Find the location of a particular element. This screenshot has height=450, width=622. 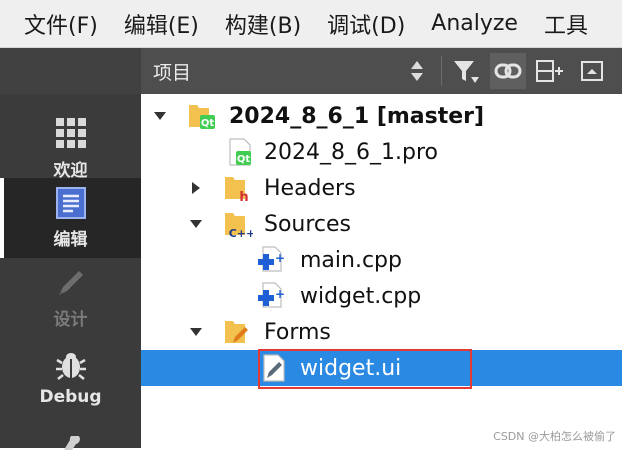

annotation-highlight-box is located at coordinates (365, 369).